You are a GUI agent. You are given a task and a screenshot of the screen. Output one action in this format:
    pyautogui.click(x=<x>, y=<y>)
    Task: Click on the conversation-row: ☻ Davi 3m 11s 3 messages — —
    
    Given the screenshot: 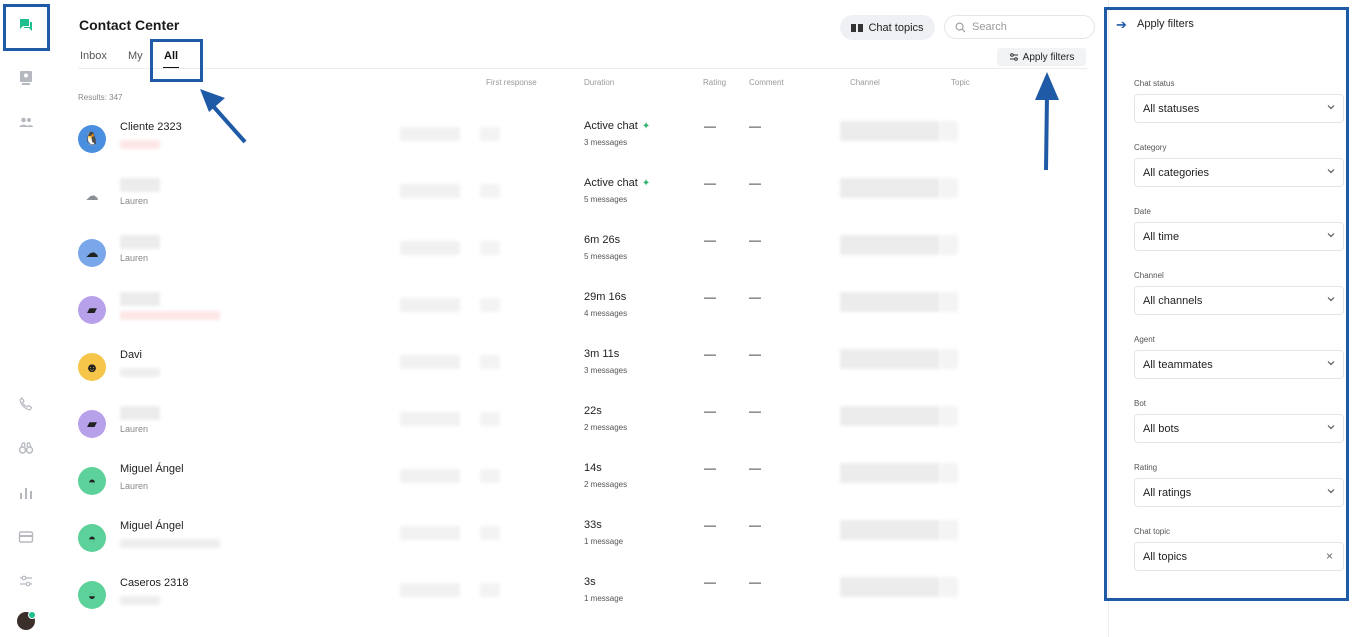 What is the action you would take?
    pyautogui.click(x=583, y=371)
    